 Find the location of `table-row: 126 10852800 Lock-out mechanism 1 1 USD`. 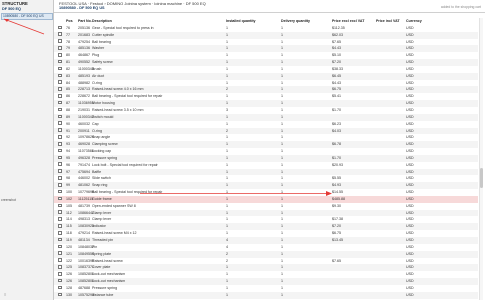

table-row: 126 10852800 Lock-out mechanism 1 1 USD is located at coordinates (266, 281).